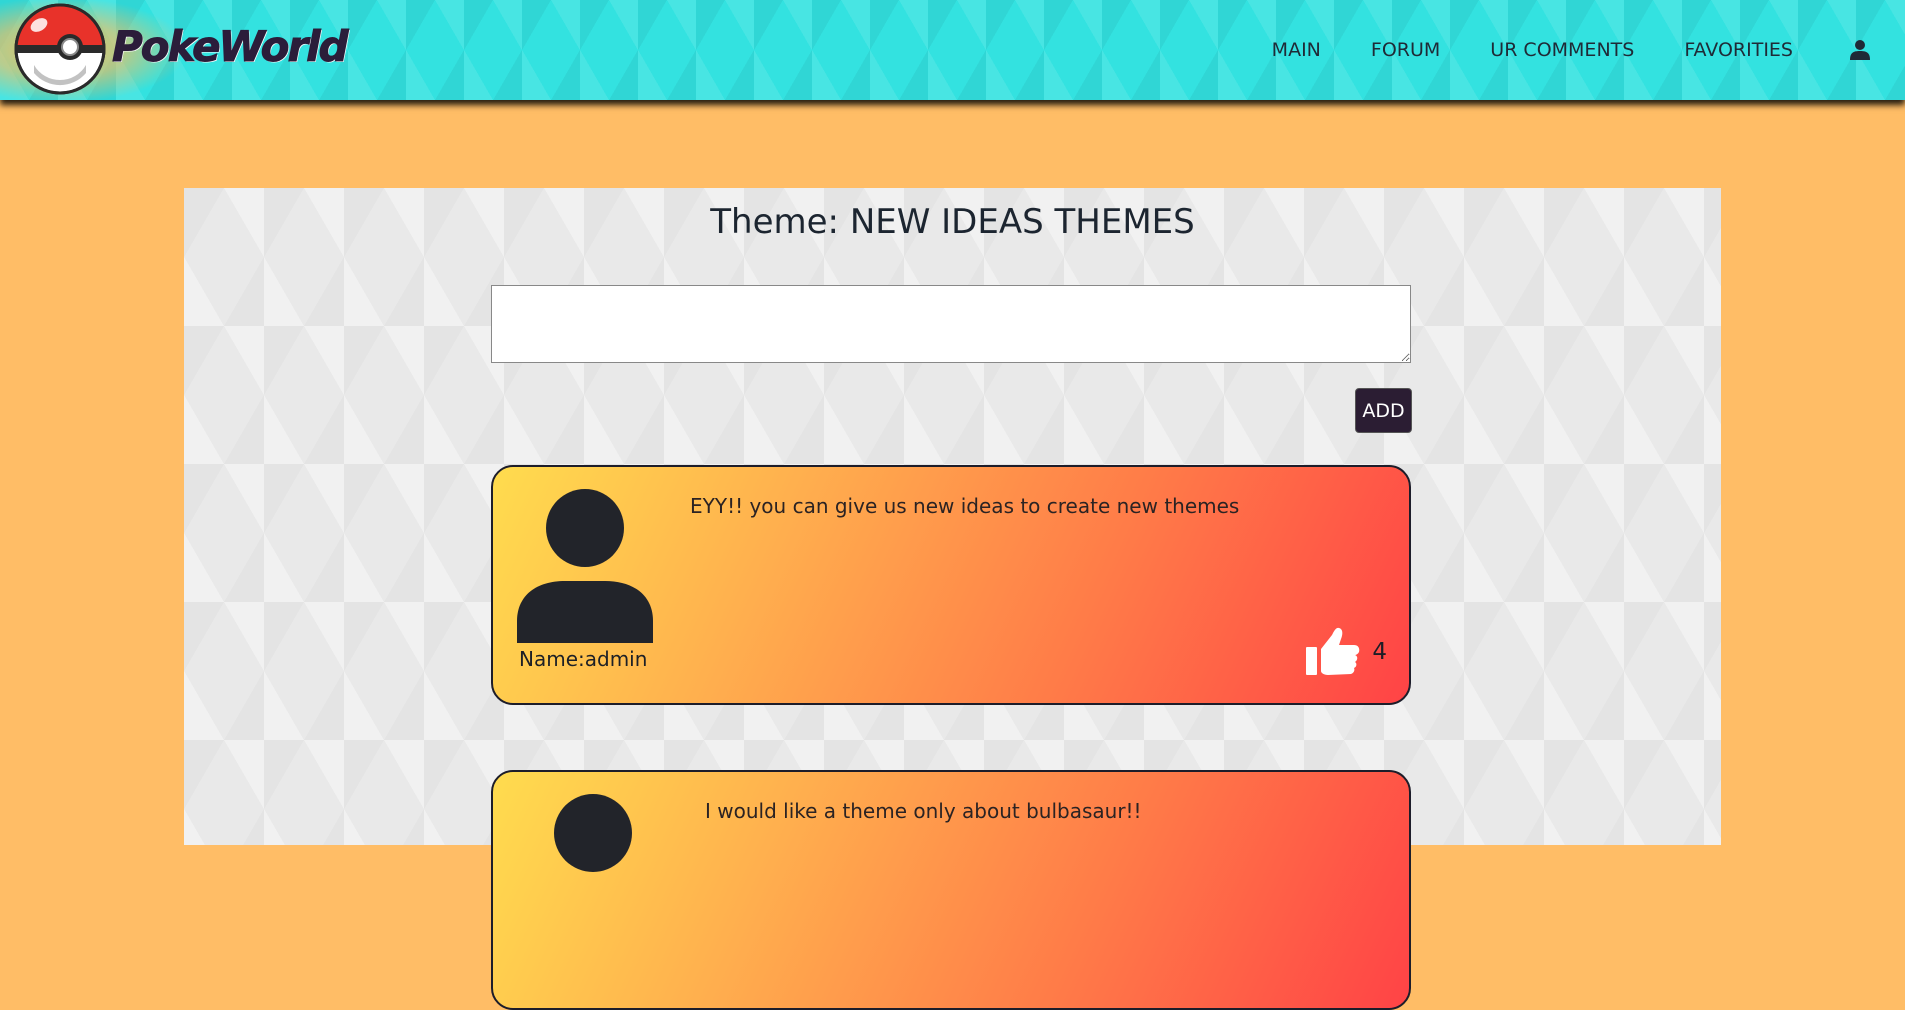 This screenshot has width=1905, height=1010. What do you see at coordinates (60, 49) in the screenshot?
I see `pokeball-icon` at bounding box center [60, 49].